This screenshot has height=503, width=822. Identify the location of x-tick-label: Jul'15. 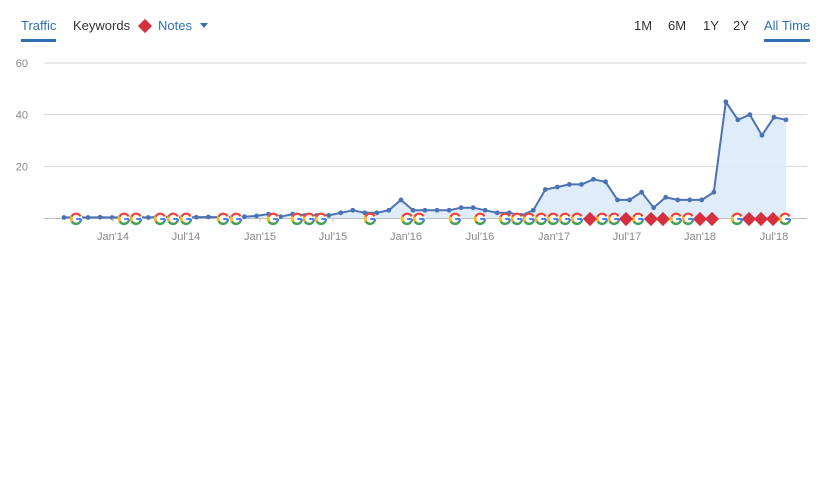
(333, 237).